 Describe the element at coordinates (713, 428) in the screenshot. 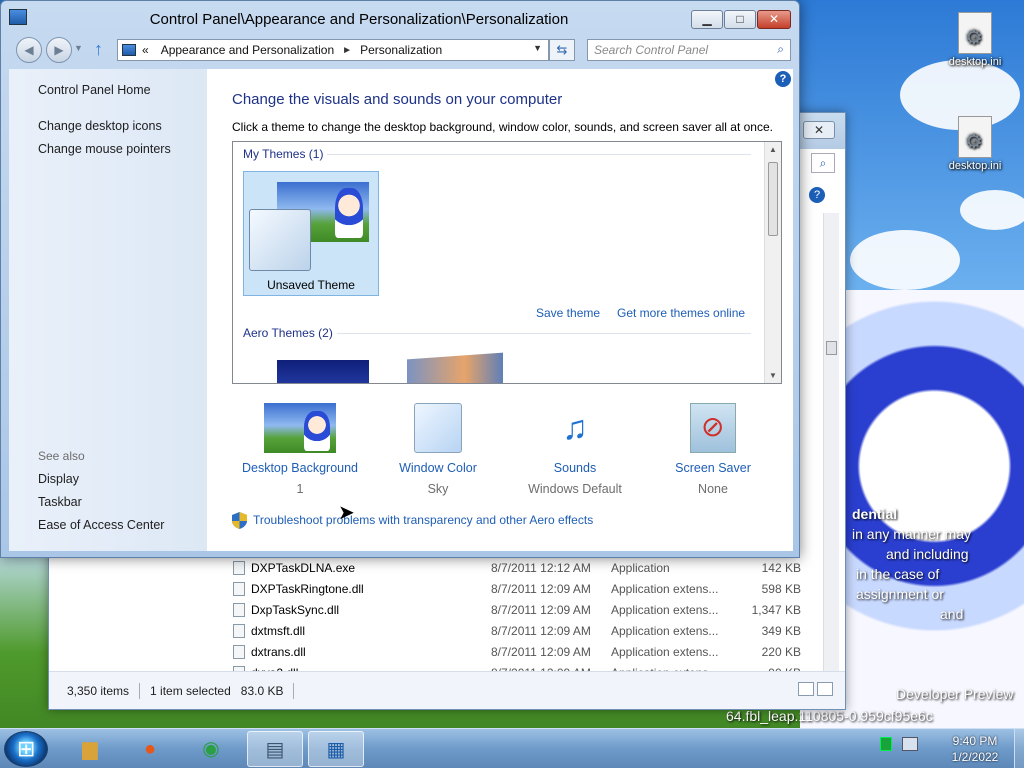

I see `screen-saver-icon` at that location.